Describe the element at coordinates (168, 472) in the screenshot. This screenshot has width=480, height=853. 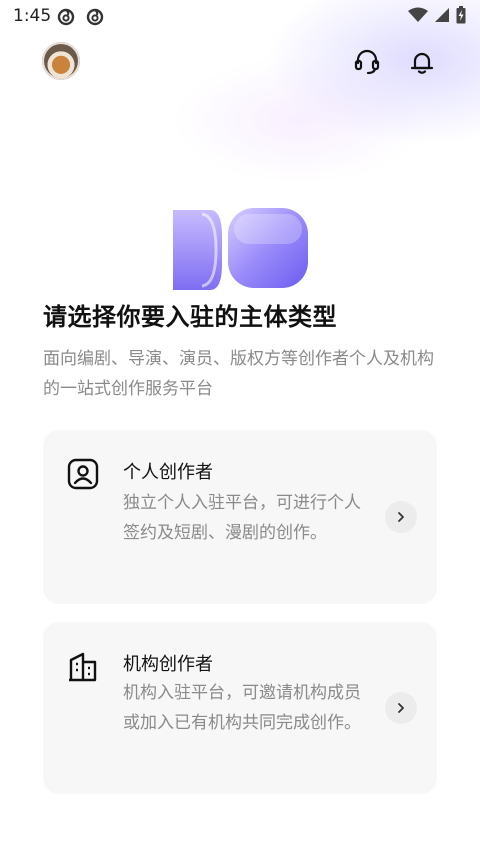
I see `card-title: 个人创作者` at that location.